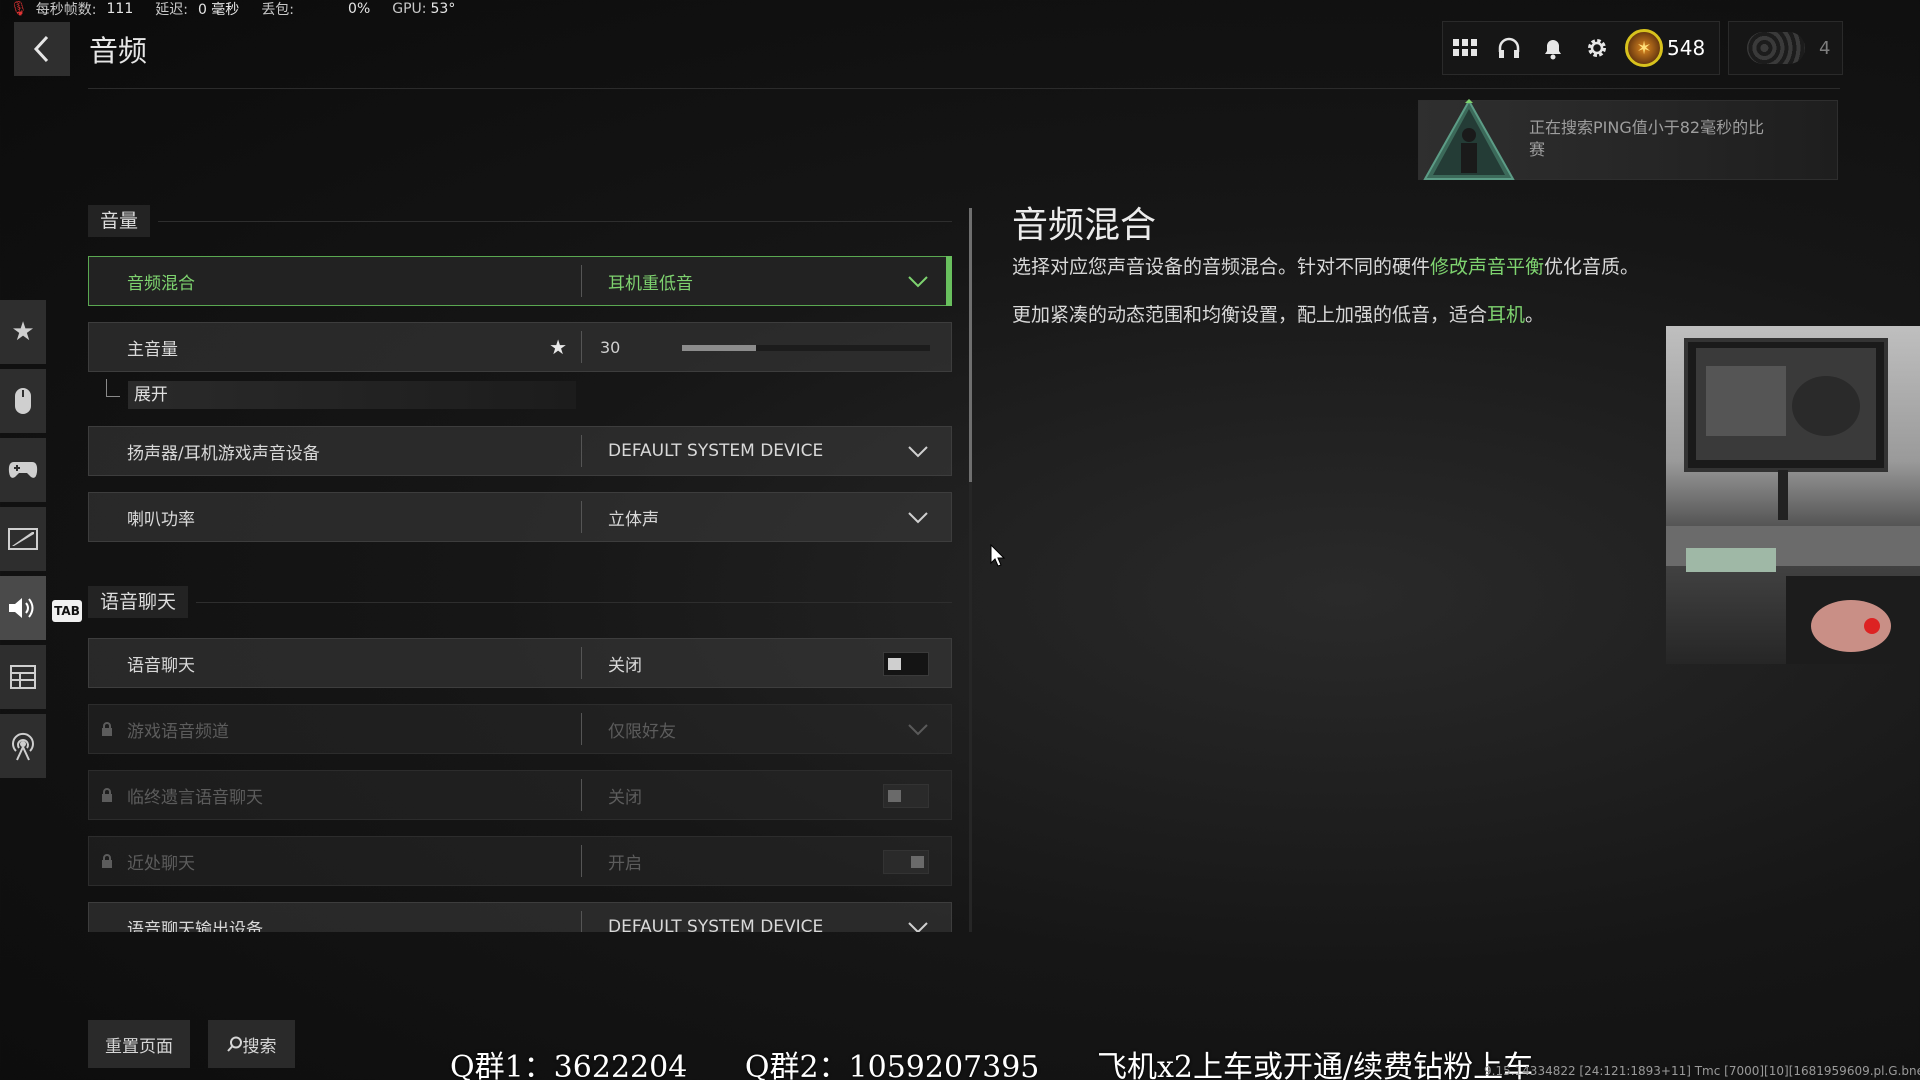  I want to click on rail-favorites: ★, so click(23, 332).